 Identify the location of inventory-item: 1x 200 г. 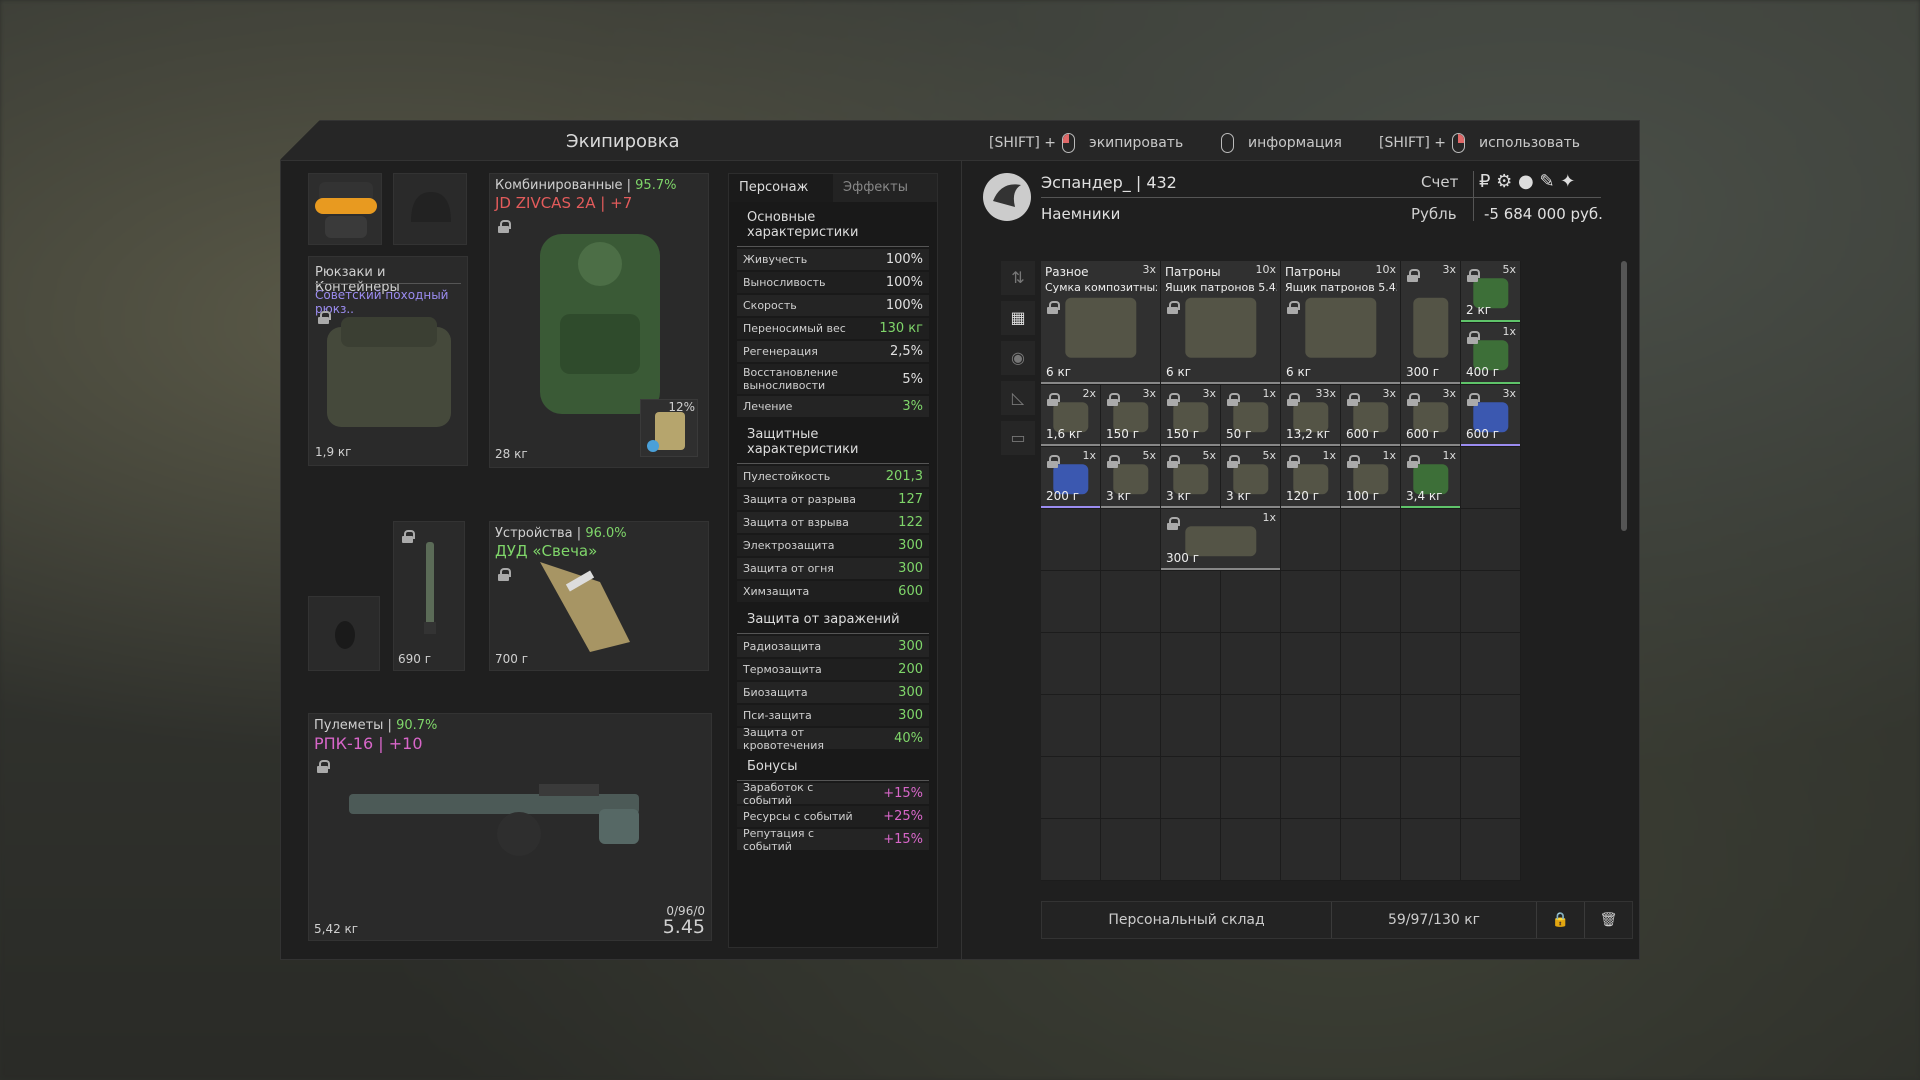
(1070, 477).